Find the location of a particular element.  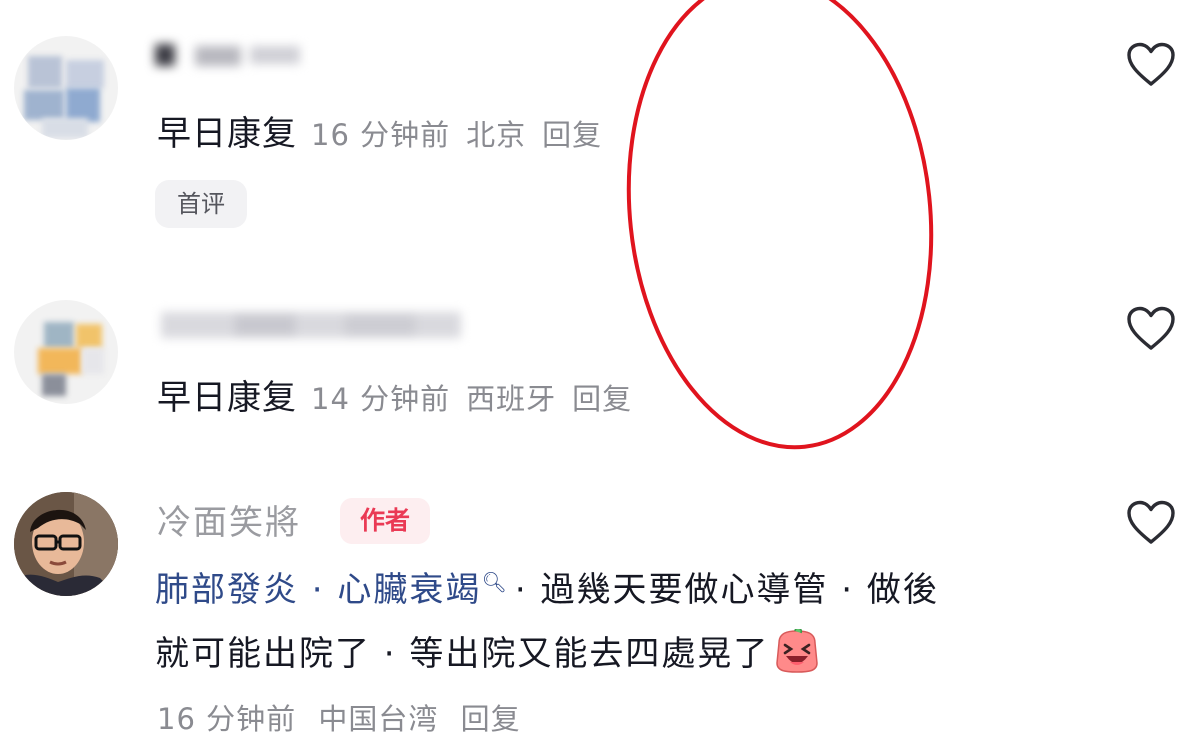

comment-meta: 16 分钟前 中国台湾 回复 is located at coordinates (339, 717).